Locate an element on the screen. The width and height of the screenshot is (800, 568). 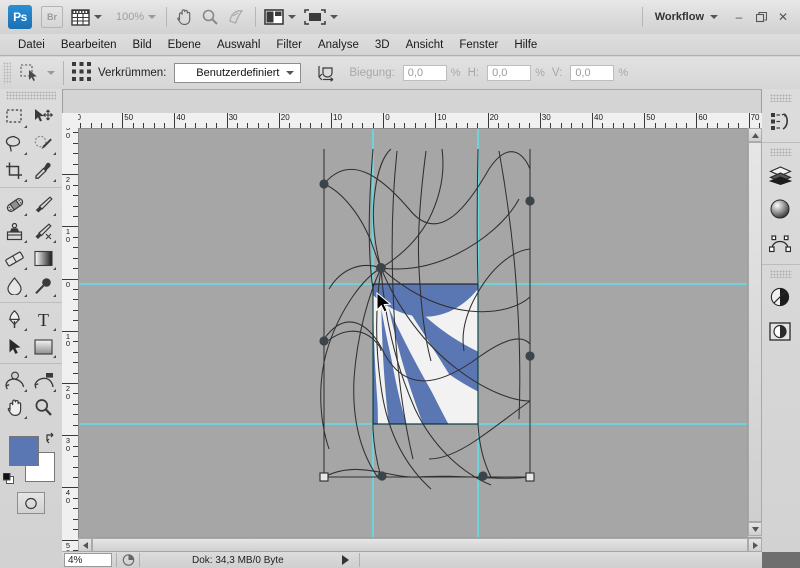
preview-proxy-icon is located at coordinates (128, 560).